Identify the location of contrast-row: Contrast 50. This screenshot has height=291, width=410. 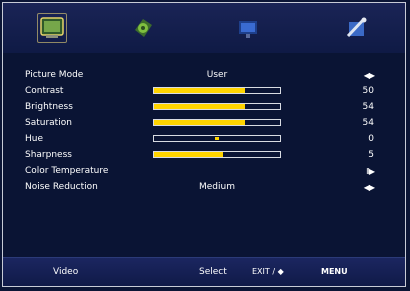
(204, 91).